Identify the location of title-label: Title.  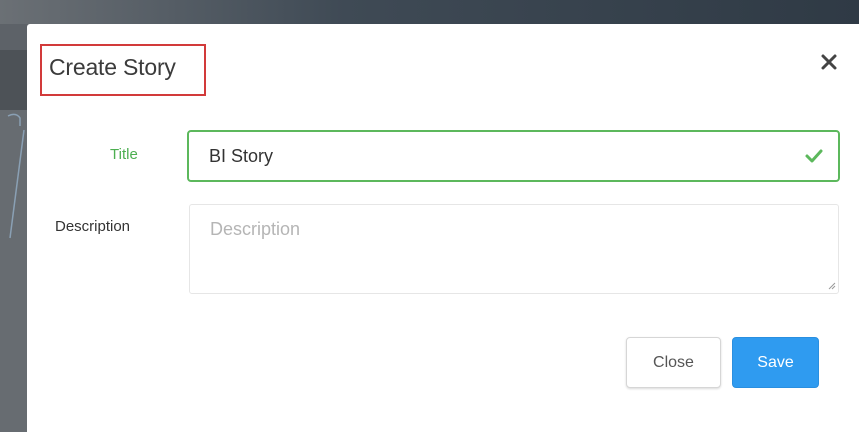
(124, 154).